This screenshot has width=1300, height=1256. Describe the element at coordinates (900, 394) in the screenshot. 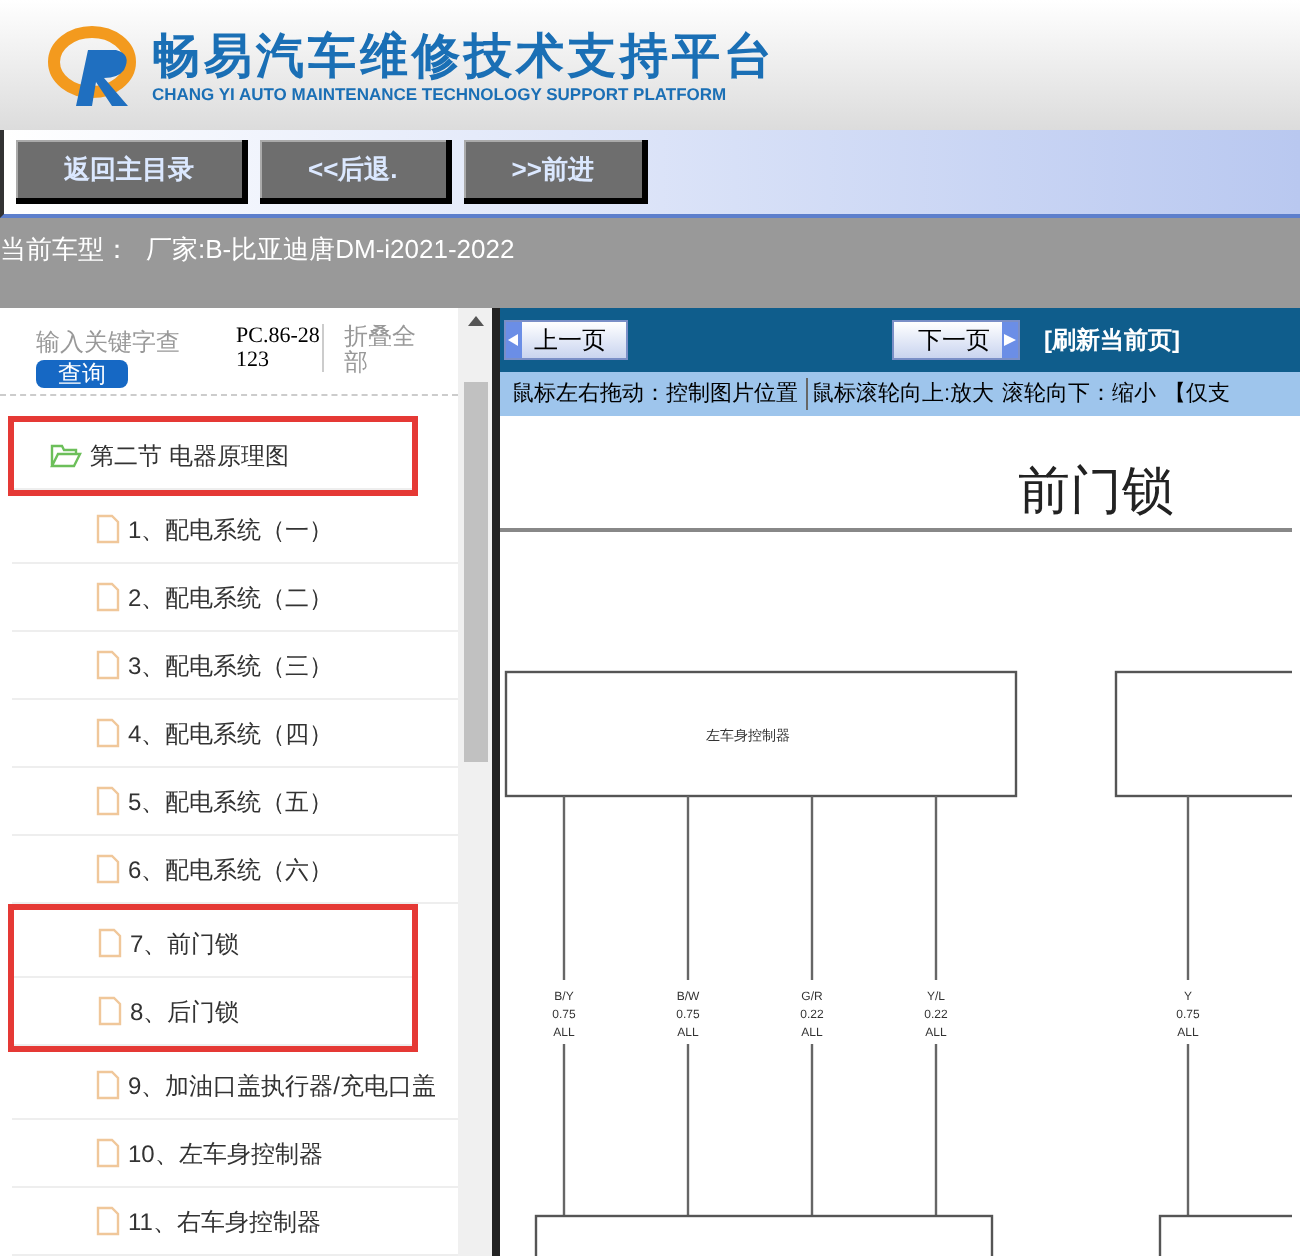

I see `hint-text: 鼠标滚轮向上:放大` at that location.